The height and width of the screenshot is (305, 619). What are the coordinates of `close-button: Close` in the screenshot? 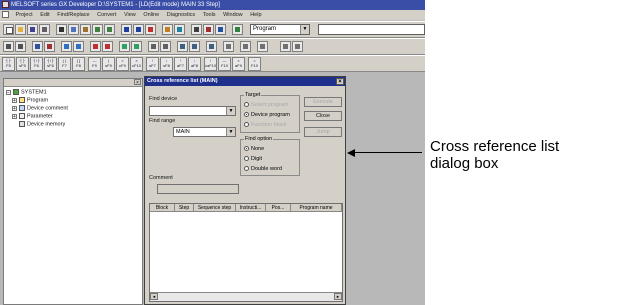 It's located at (323, 116).